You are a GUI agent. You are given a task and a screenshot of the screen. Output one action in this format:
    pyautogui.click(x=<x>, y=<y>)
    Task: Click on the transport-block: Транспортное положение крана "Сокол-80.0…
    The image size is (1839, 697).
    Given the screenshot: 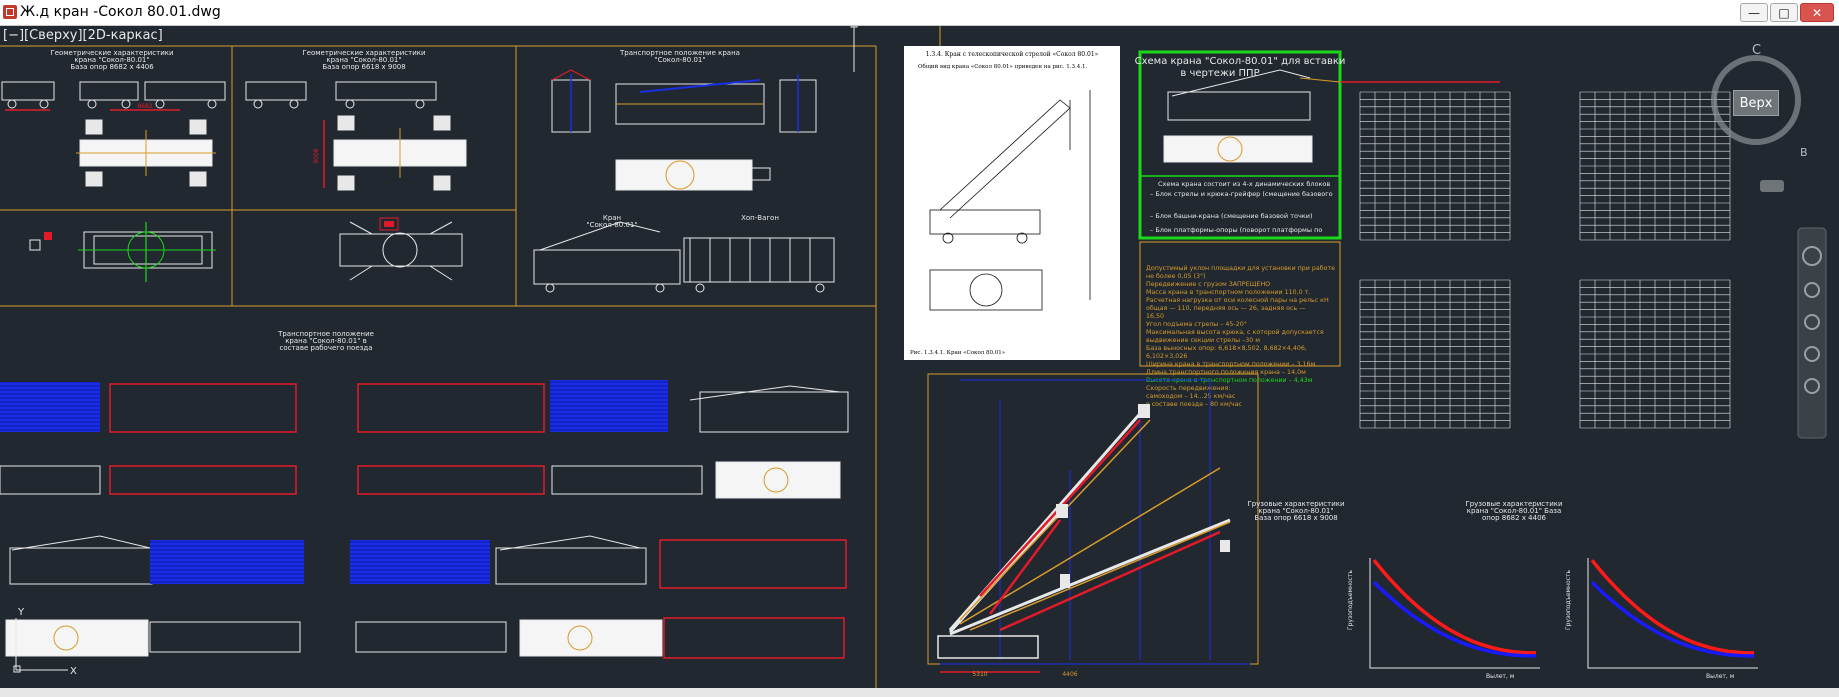 What is the action you would take?
    pyautogui.click(x=684, y=171)
    